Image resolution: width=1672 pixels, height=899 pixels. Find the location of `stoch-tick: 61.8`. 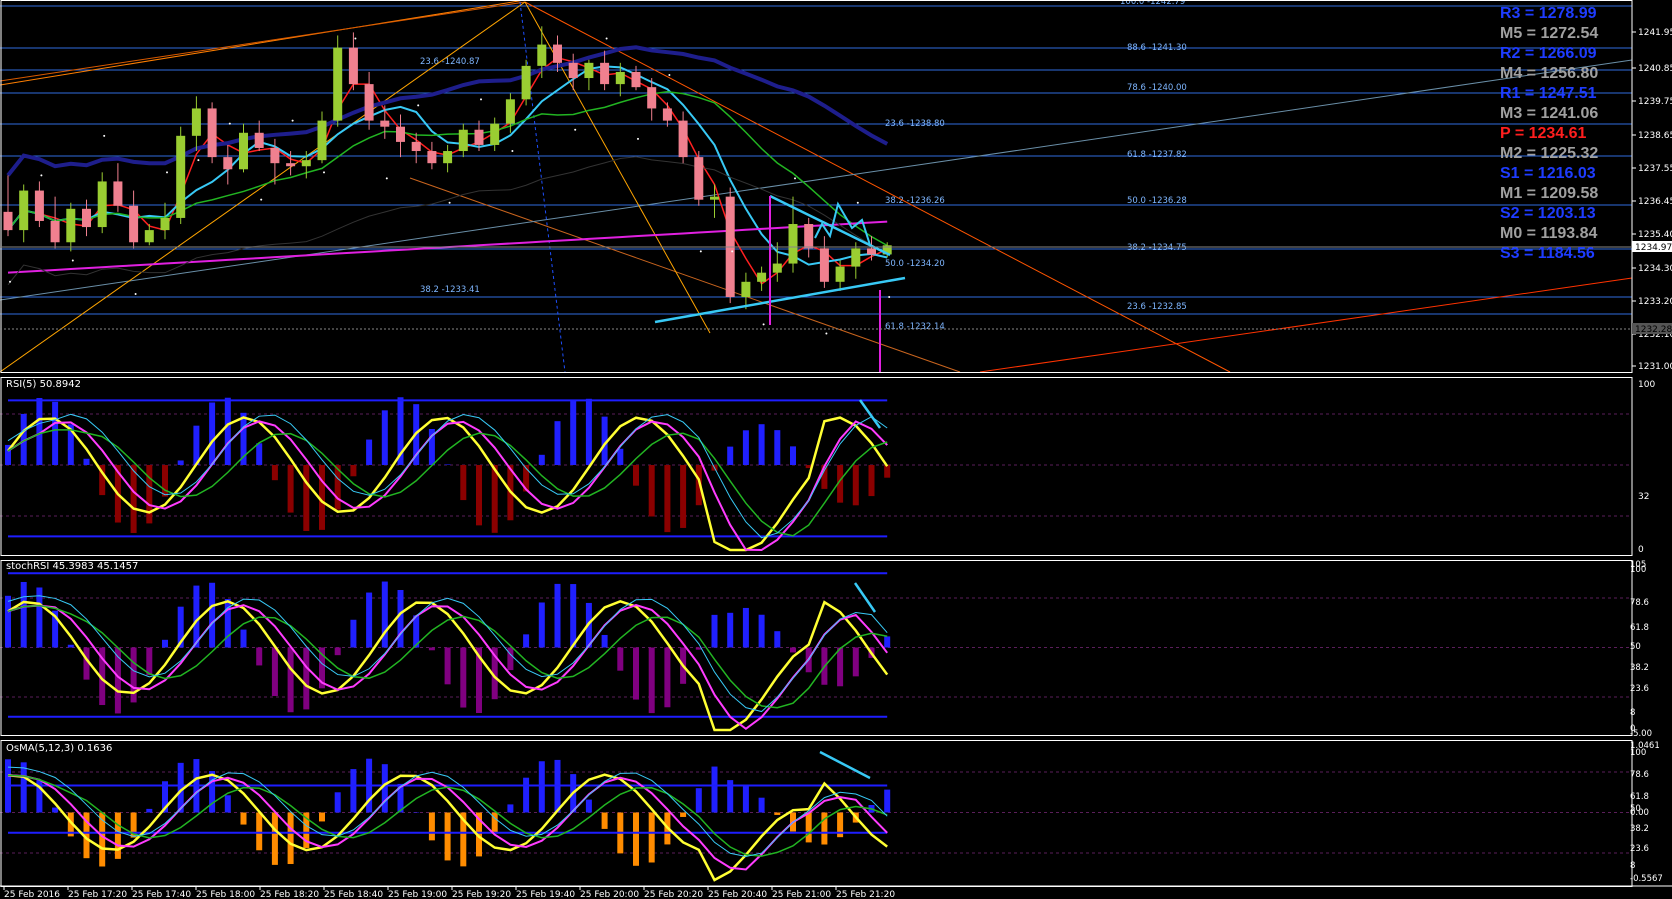

stoch-tick: 61.8 is located at coordinates (1639, 628).